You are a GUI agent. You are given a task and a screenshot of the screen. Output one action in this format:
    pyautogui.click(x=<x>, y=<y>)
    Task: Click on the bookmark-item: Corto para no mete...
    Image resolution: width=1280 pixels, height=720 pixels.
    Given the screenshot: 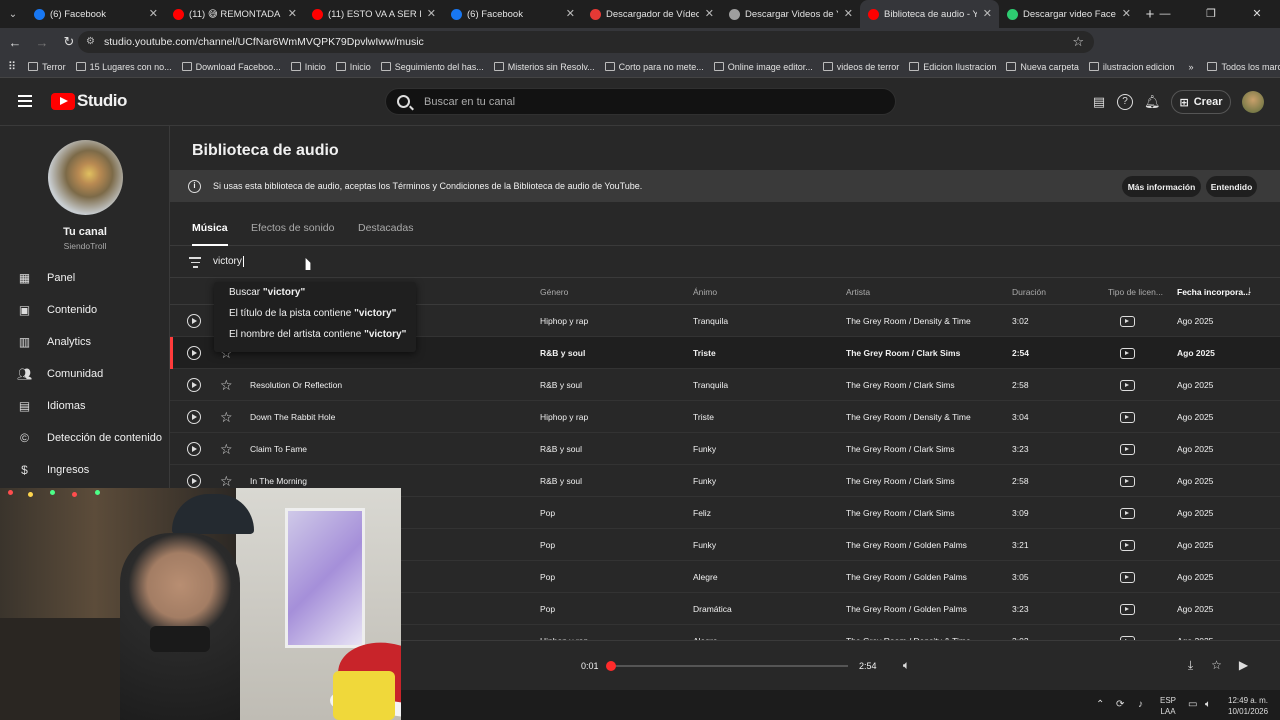 What is the action you would take?
    pyautogui.click(x=654, y=67)
    